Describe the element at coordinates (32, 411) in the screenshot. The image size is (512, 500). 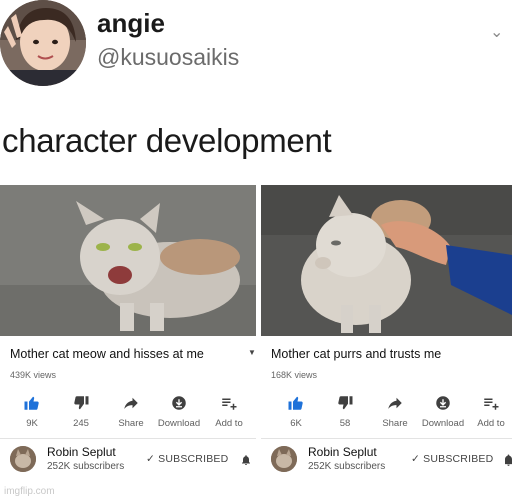
I see `like-button: 9K` at that location.